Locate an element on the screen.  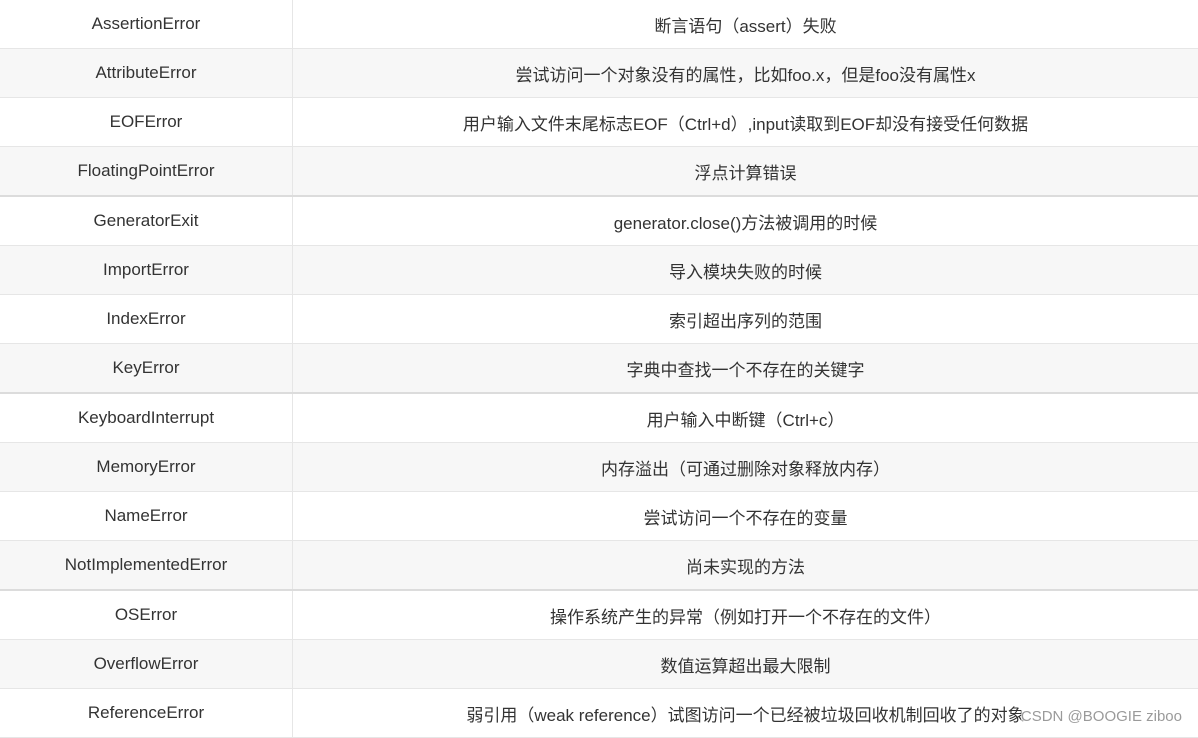
exception-description-cell: 索引超出序列的范围 is located at coordinates (745, 319).